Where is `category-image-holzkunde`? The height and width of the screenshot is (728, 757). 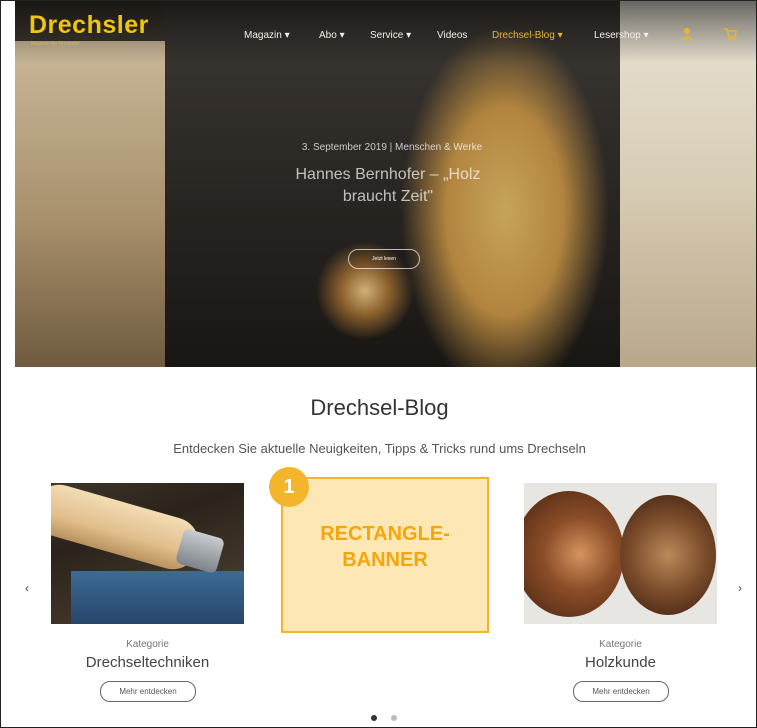
category-image-holzkunde is located at coordinates (620, 553).